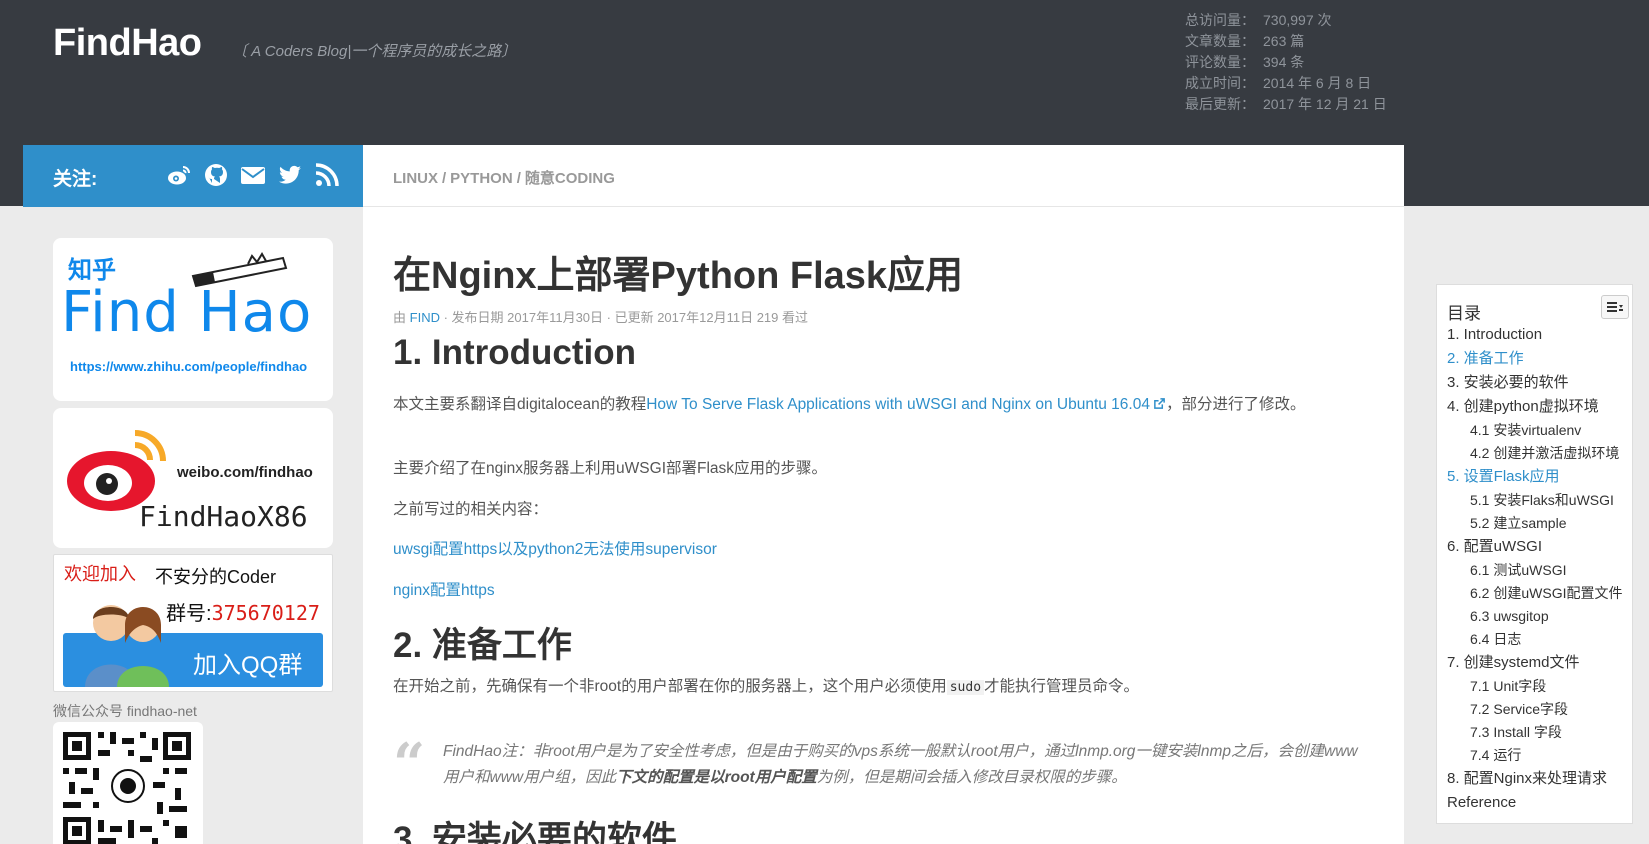  What do you see at coordinates (482, 645) in the screenshot?
I see `heading-preparation: 2. 准备工作` at bounding box center [482, 645].